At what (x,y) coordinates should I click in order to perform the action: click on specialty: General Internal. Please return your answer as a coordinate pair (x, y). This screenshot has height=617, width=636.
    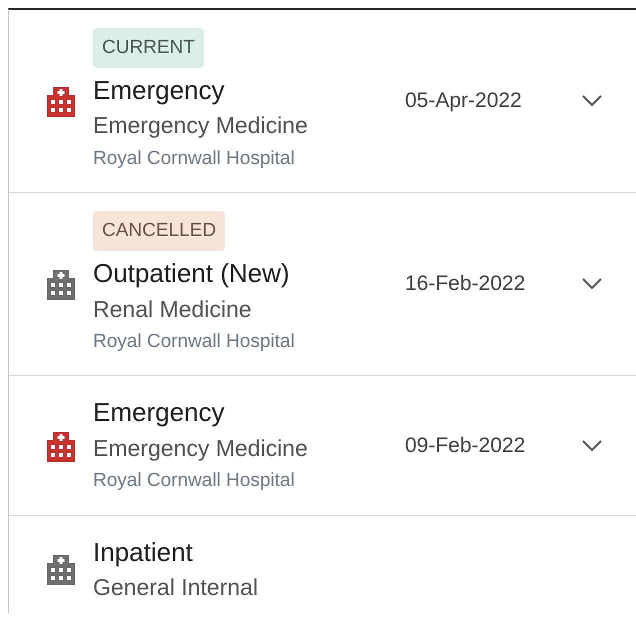
    Looking at the image, I should click on (175, 587).